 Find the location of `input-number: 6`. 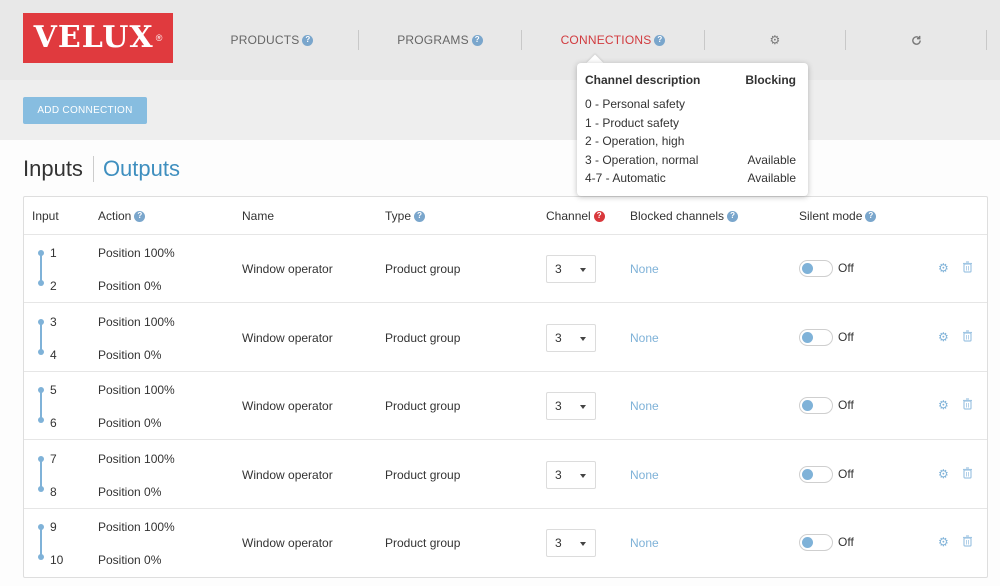

input-number: 6 is located at coordinates (53, 423).